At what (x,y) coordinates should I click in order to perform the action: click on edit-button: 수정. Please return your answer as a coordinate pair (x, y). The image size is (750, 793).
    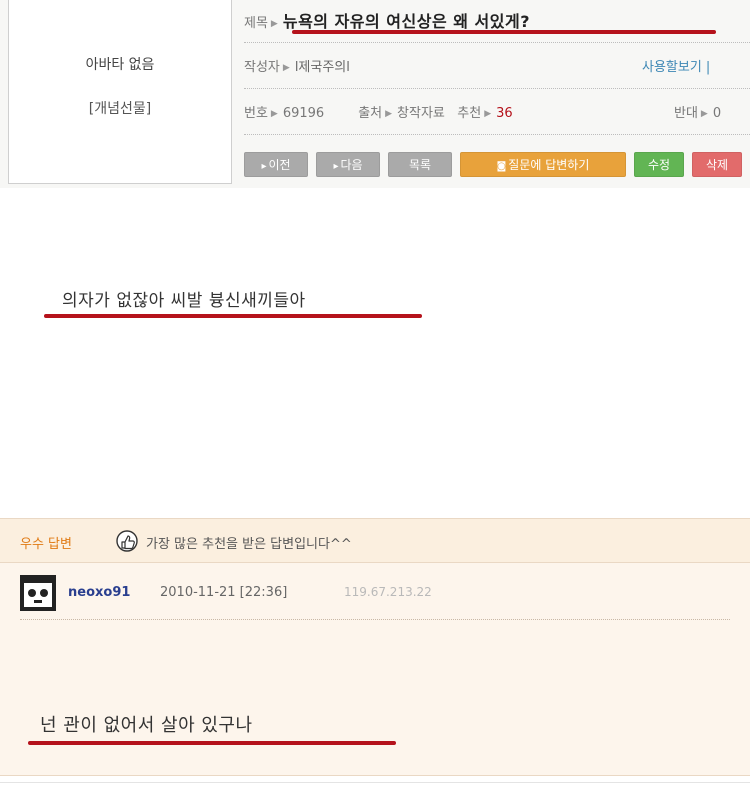
    Looking at the image, I should click on (659, 164).